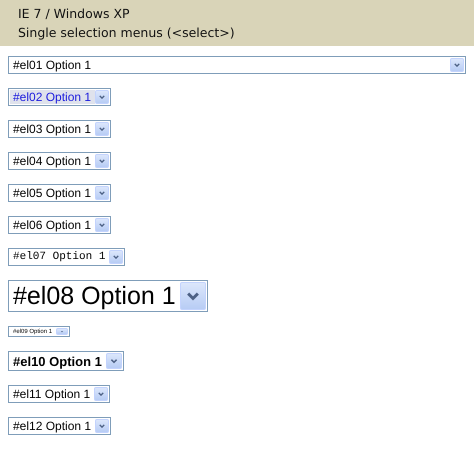 This screenshot has width=474, height=466. I want to click on select-field: #el11 Option 1, so click(59, 394).